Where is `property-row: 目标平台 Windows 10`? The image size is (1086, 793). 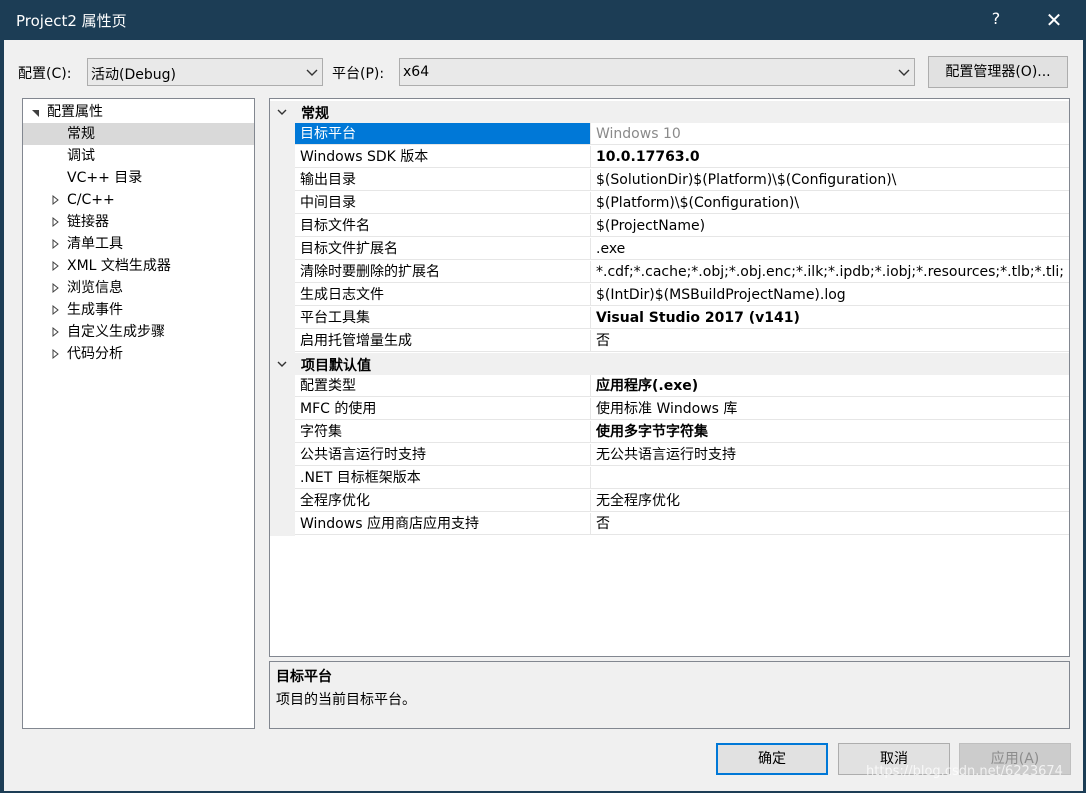 property-row: 目标平台 Windows 10 is located at coordinates (669, 134).